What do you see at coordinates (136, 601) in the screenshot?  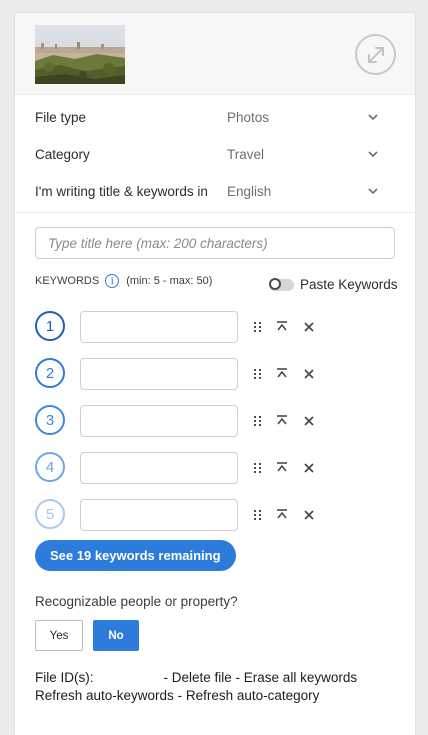 I see `recognizable-people-question: Recognizable people or property?` at bounding box center [136, 601].